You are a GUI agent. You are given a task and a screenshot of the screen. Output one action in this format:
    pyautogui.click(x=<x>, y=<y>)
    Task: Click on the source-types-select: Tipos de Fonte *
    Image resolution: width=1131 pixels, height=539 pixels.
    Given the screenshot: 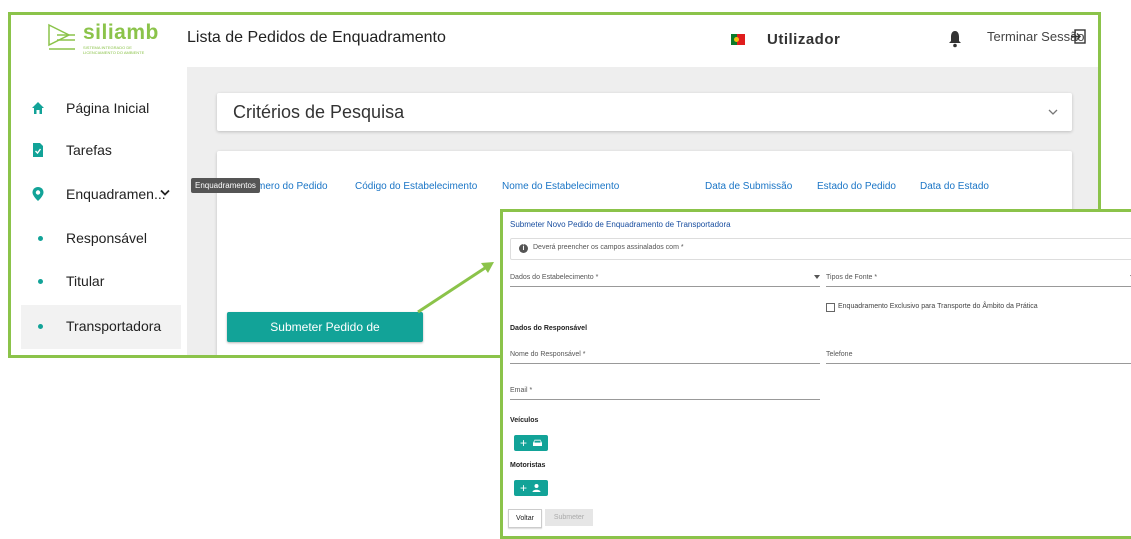 What is the action you would take?
    pyautogui.click(x=978, y=279)
    